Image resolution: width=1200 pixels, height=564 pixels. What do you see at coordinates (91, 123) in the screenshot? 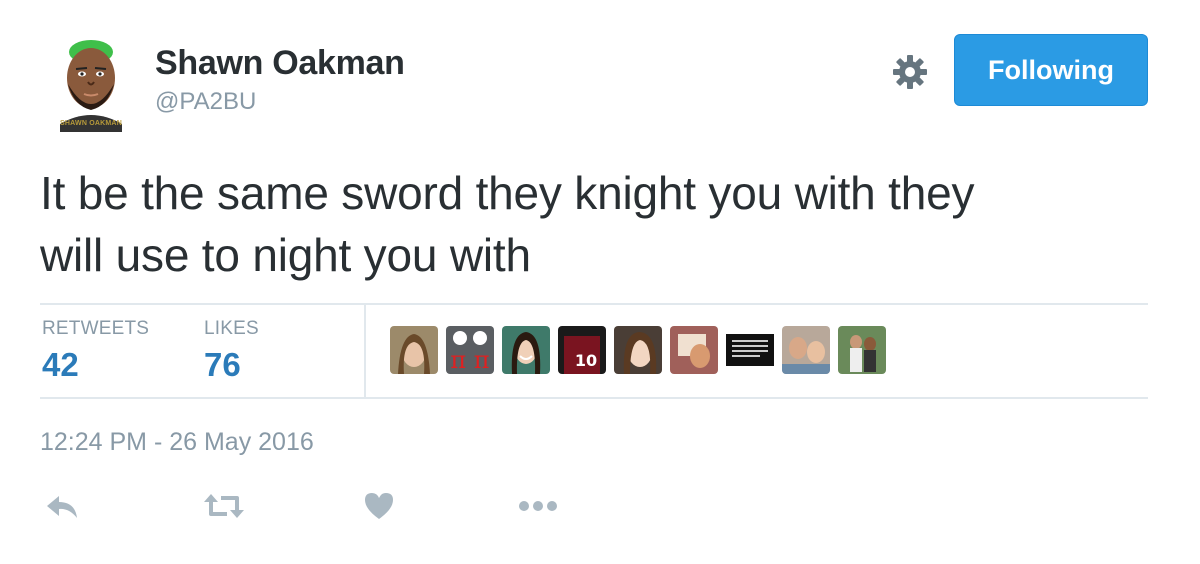
I see `avatar-caption: SHAWN OAKMAN` at bounding box center [91, 123].